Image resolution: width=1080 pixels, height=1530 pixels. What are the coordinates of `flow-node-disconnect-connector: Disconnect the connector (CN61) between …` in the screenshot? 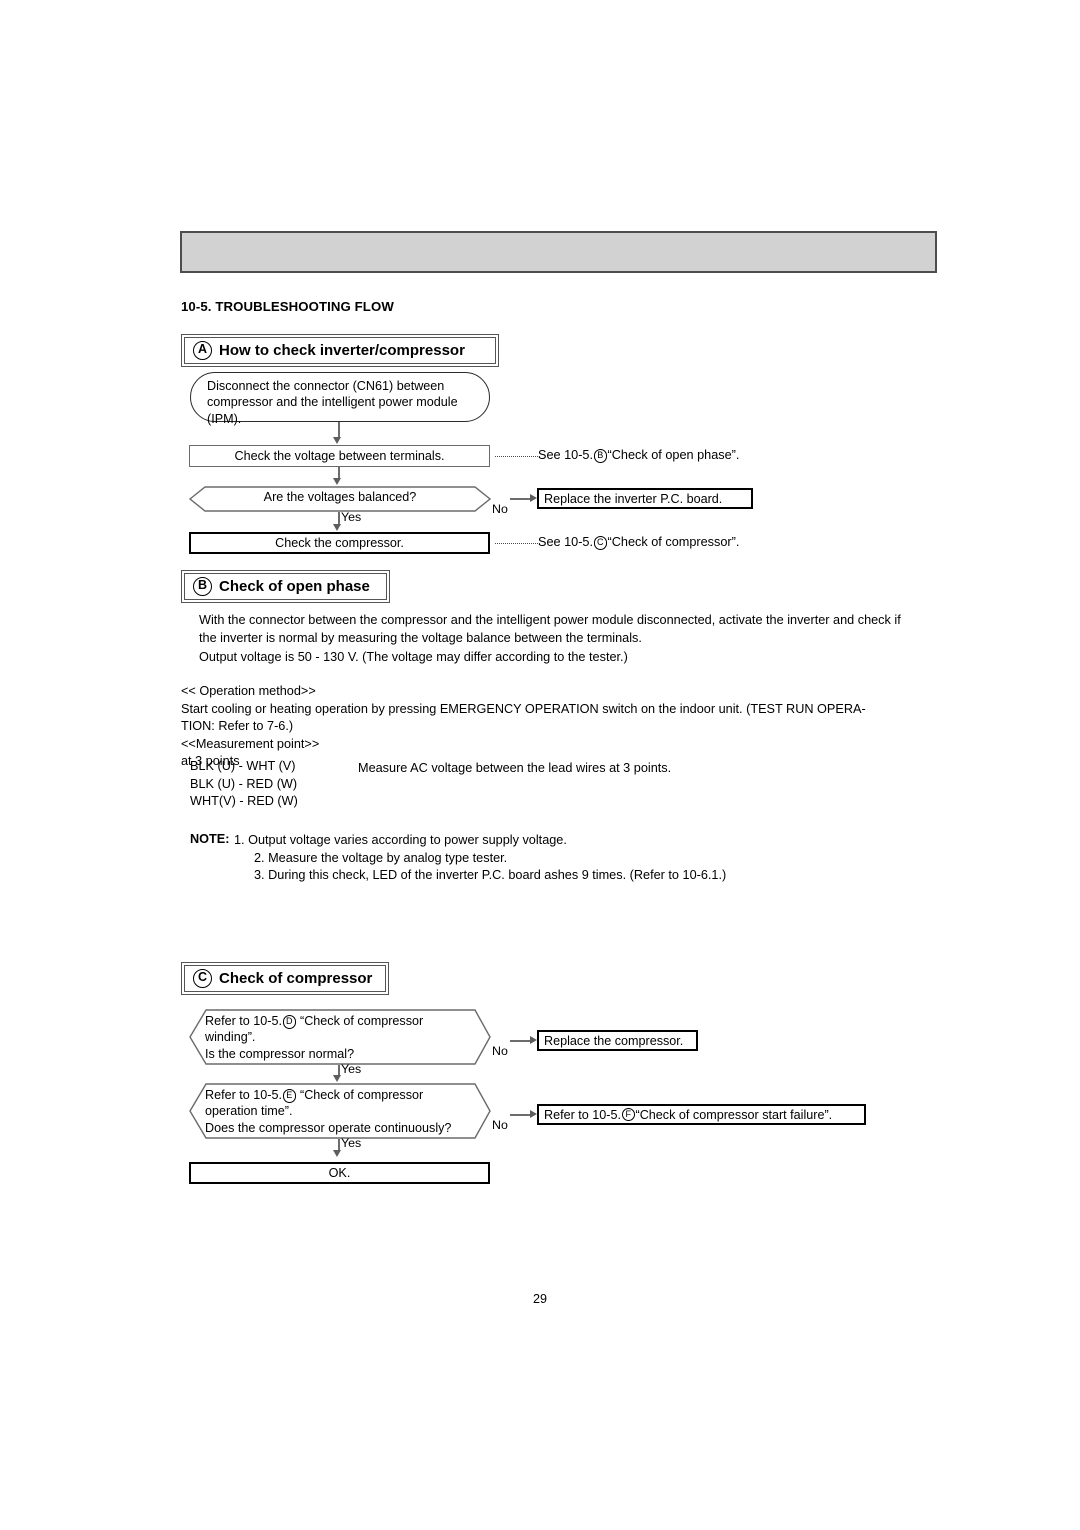 It's located at (340, 399).